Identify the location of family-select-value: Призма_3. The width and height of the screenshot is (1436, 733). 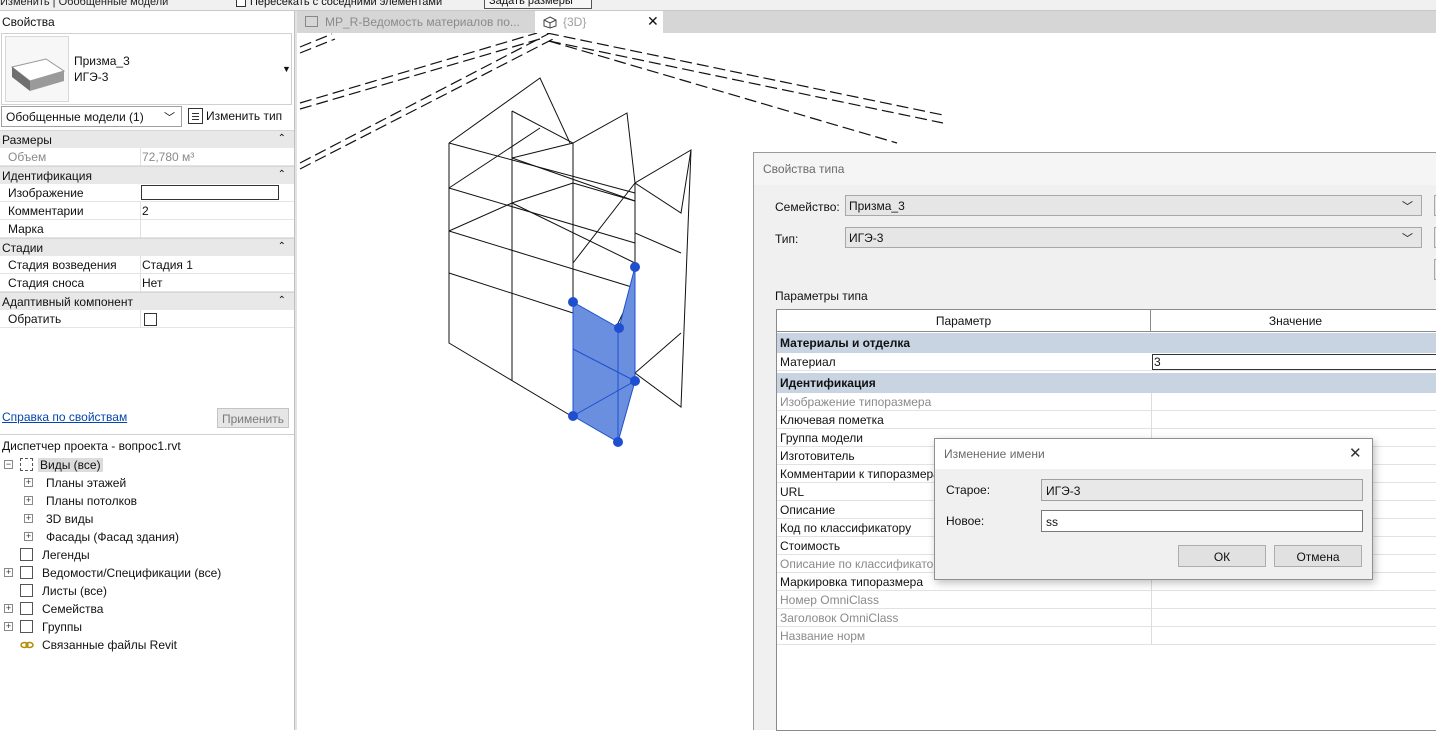
(877, 206).